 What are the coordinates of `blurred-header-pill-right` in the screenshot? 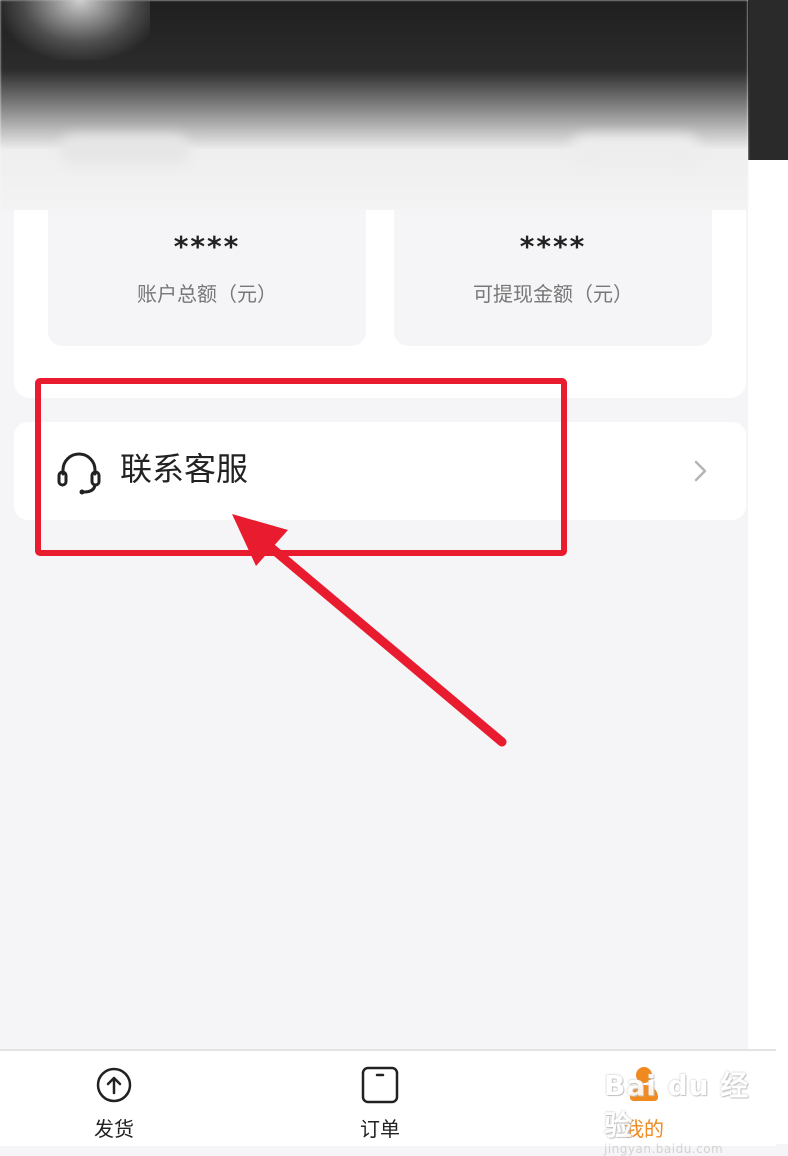 It's located at (635, 150).